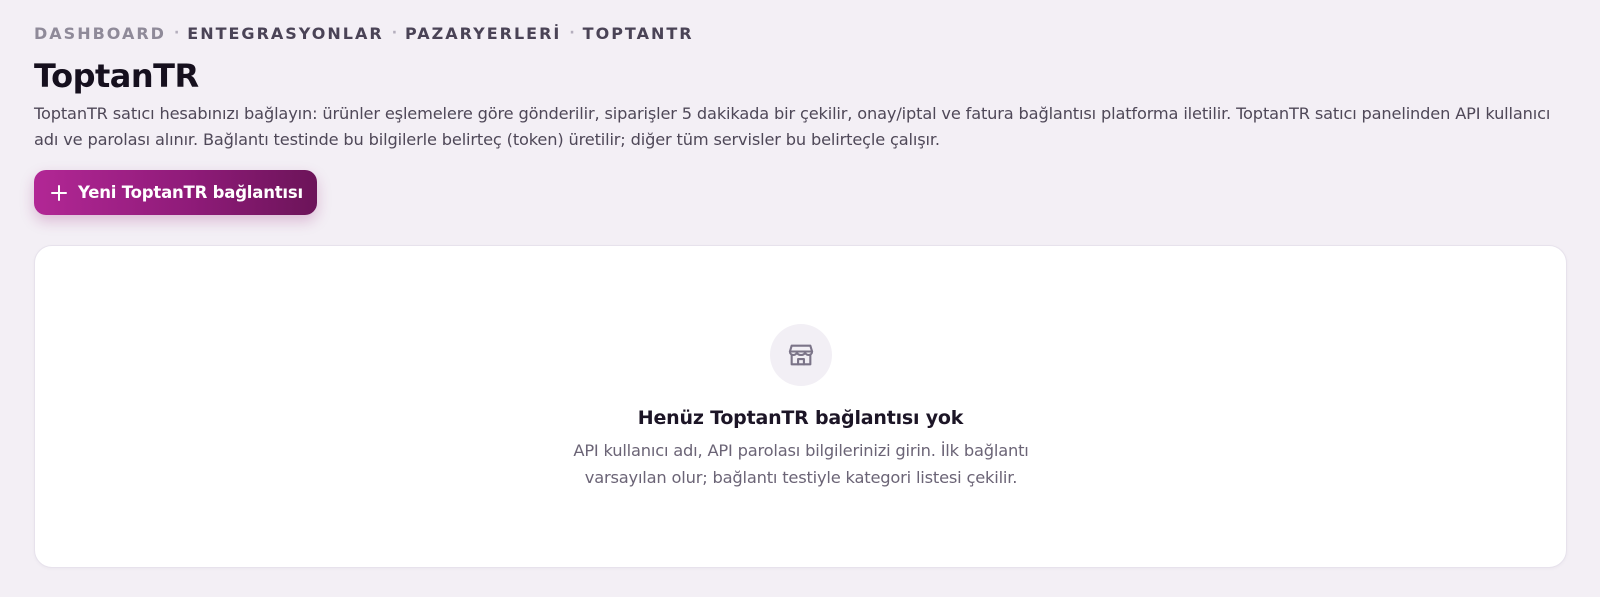 The image size is (1600, 597). What do you see at coordinates (638, 33) in the screenshot?
I see `breadcrumb-current: TOPTANTR` at bounding box center [638, 33].